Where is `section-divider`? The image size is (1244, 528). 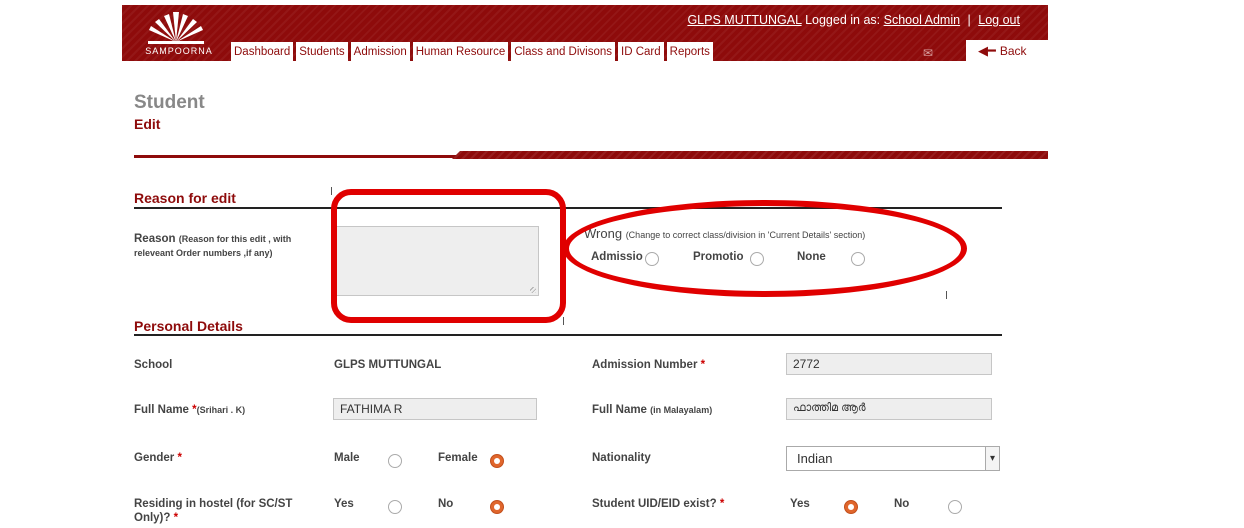 section-divider is located at coordinates (568, 335).